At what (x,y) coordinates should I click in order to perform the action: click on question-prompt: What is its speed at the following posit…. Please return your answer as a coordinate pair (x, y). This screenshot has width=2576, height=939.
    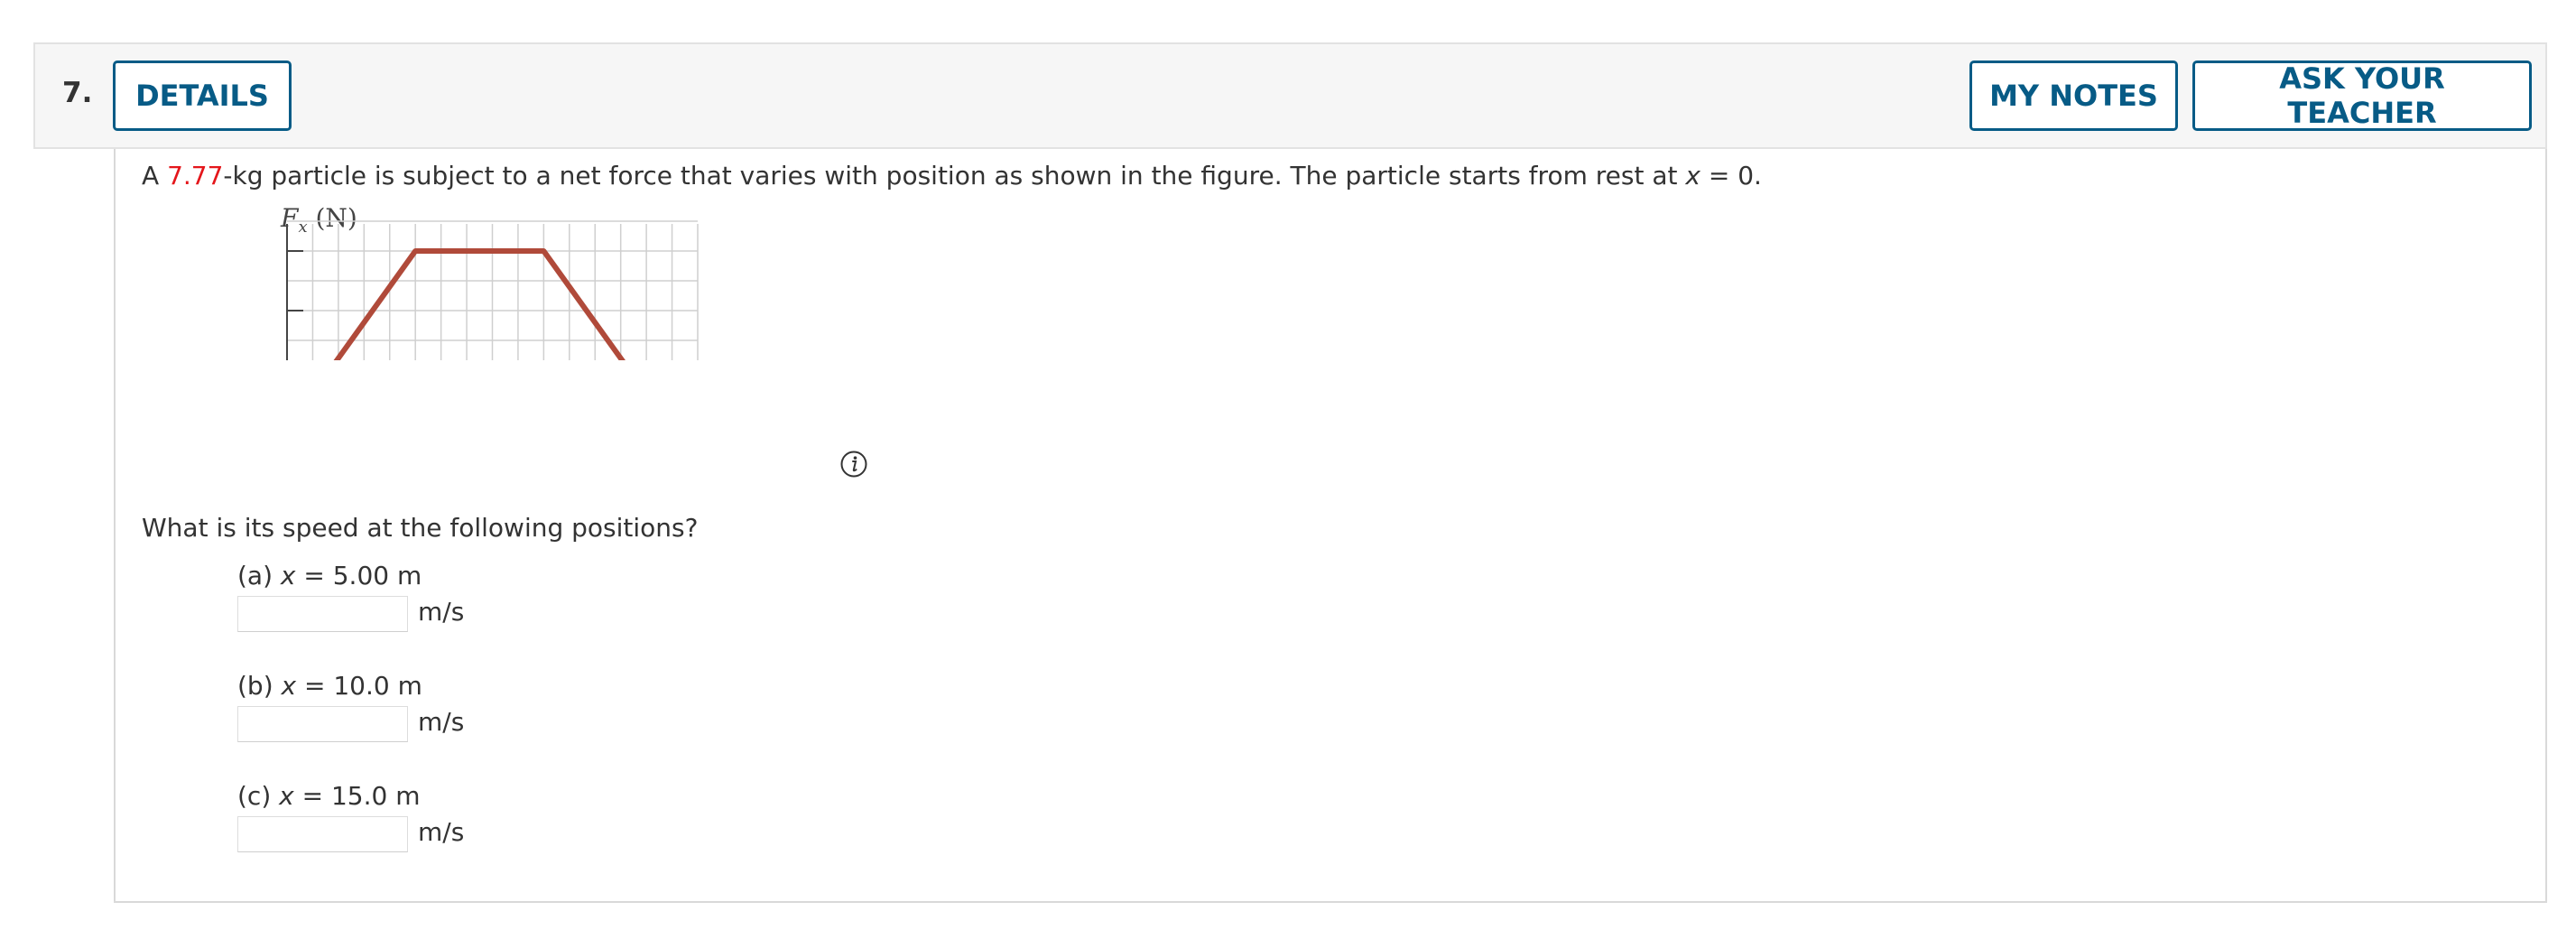
    Looking at the image, I should click on (421, 528).